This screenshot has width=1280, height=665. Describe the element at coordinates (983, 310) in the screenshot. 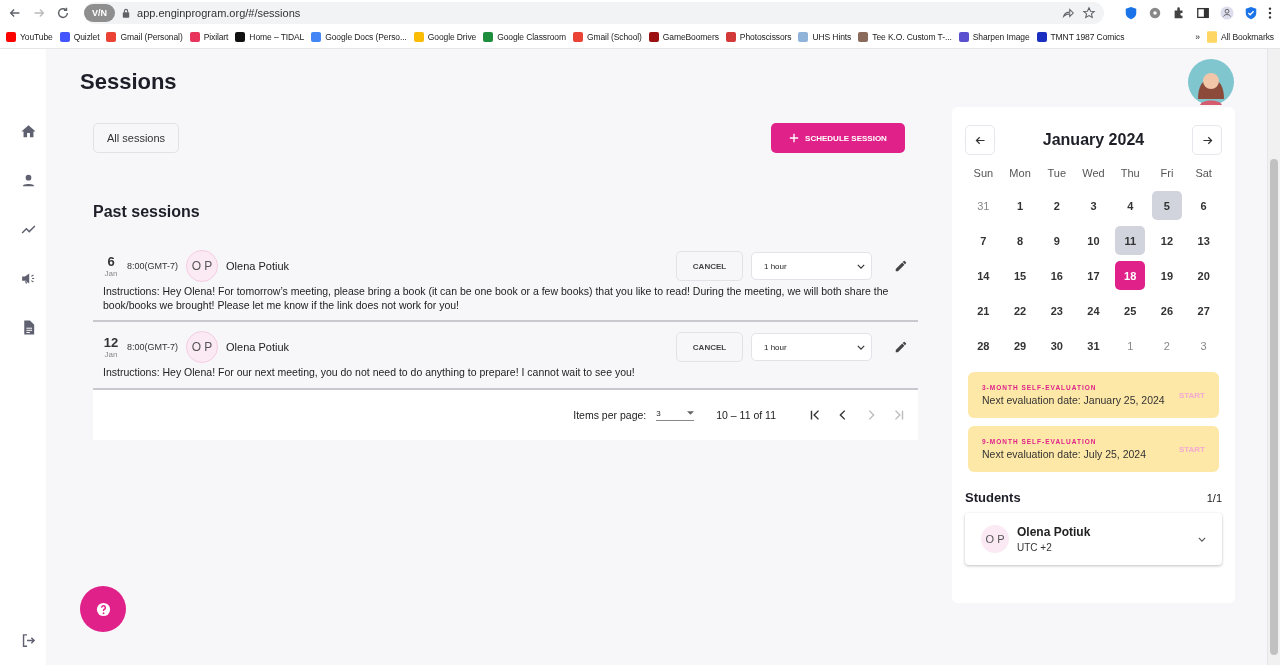

I see `calendar-day: 21` at that location.